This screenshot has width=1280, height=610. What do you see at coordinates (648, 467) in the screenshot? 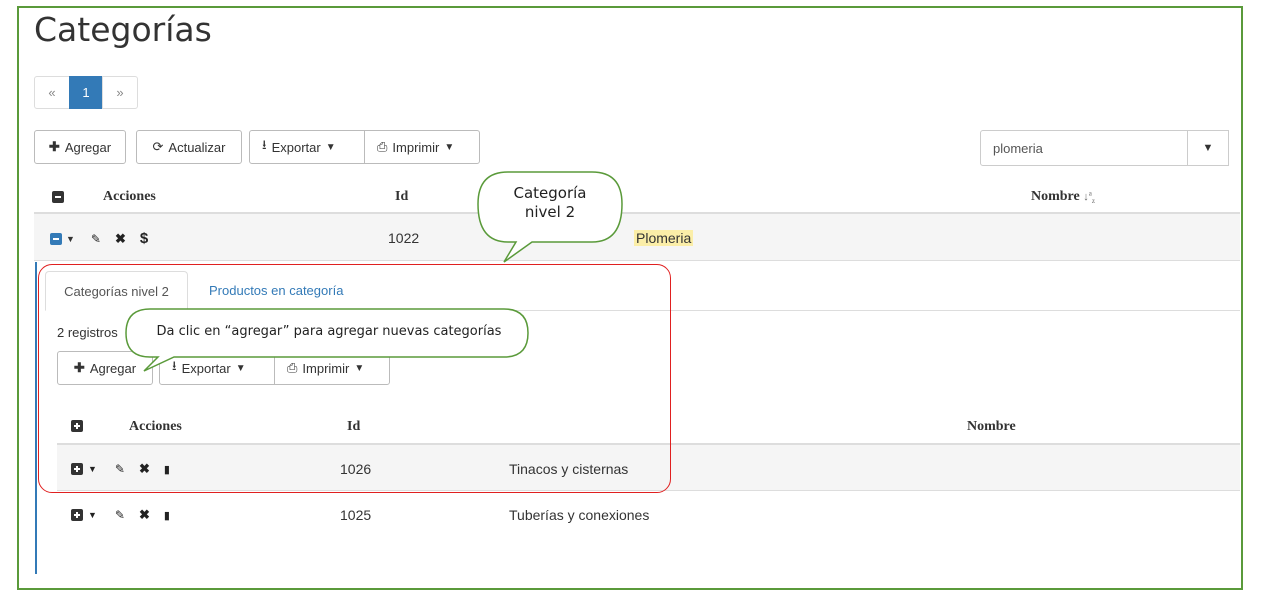
I see `table-row` at bounding box center [648, 467].